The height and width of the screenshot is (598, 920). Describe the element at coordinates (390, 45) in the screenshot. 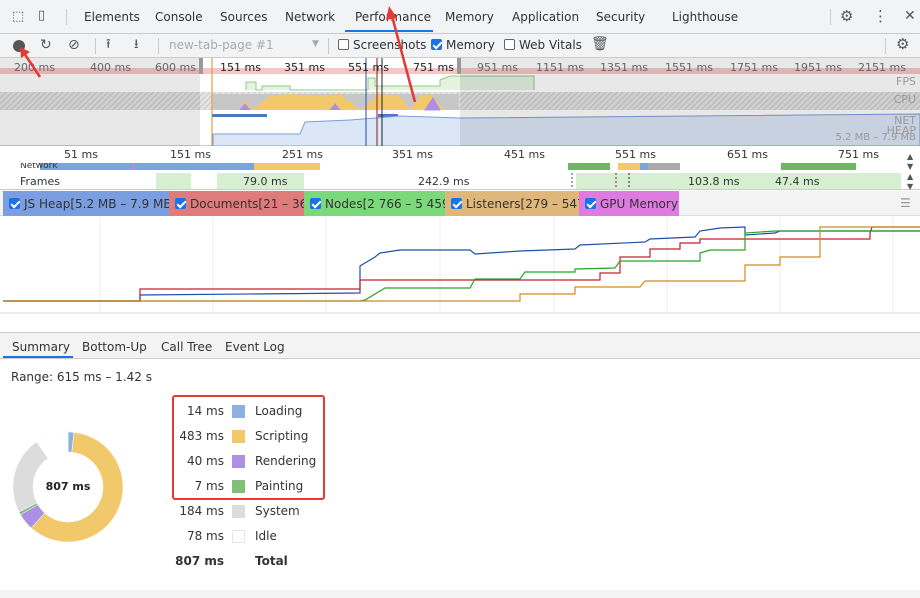

I see `screenshots-label: Screenshots` at that location.